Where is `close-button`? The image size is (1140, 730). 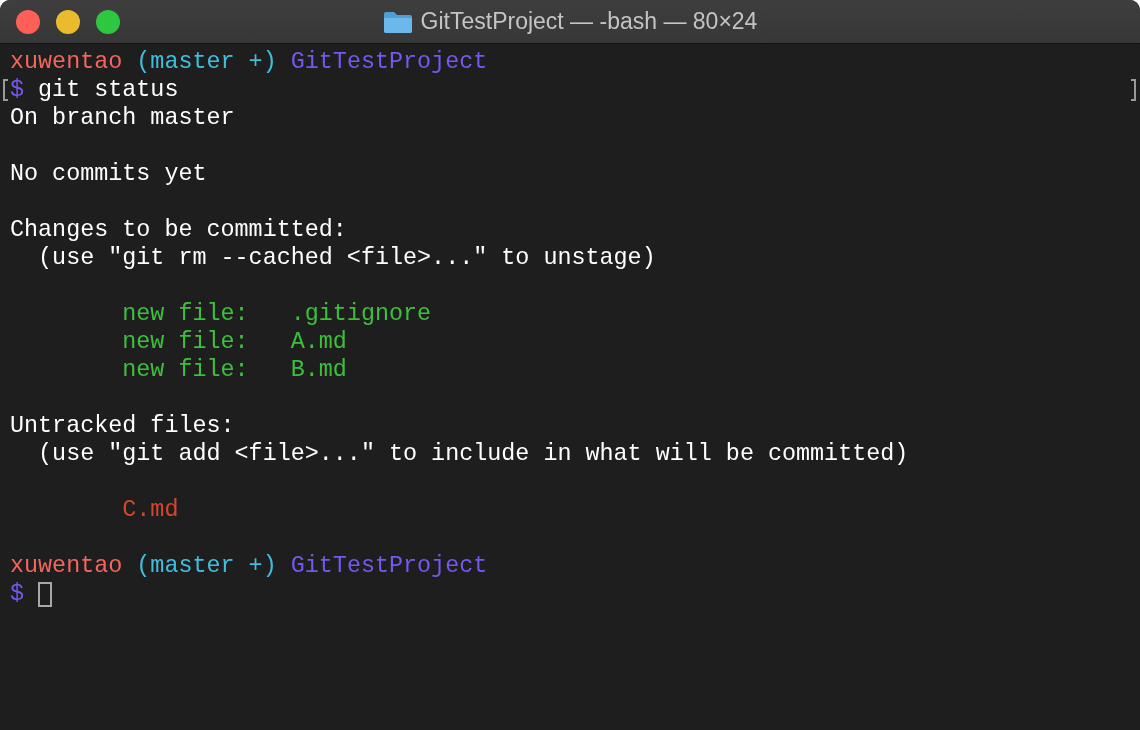
close-button is located at coordinates (28, 22).